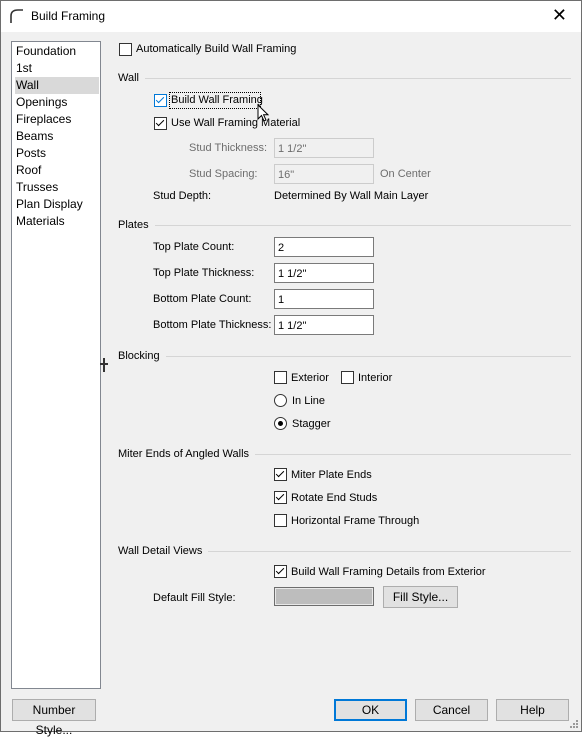 The image size is (582, 740). Describe the element at coordinates (280, 377) in the screenshot. I see `exterior-checkbox` at that location.